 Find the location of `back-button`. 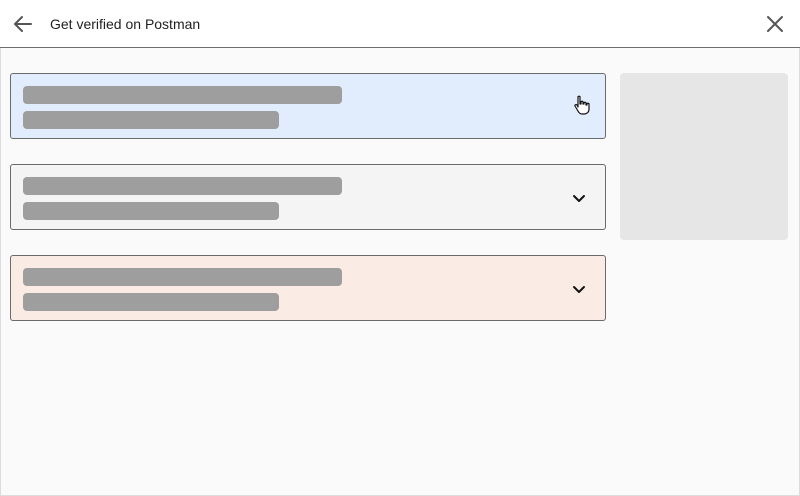

back-button is located at coordinates (23, 24).